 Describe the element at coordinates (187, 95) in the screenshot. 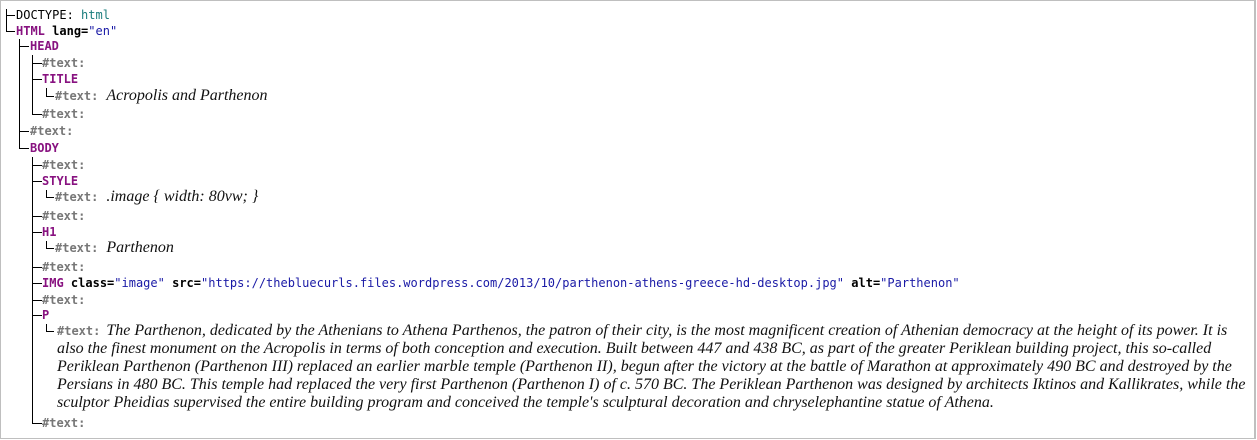

I see `title-text-content: Acropolis and Parthenon` at that location.